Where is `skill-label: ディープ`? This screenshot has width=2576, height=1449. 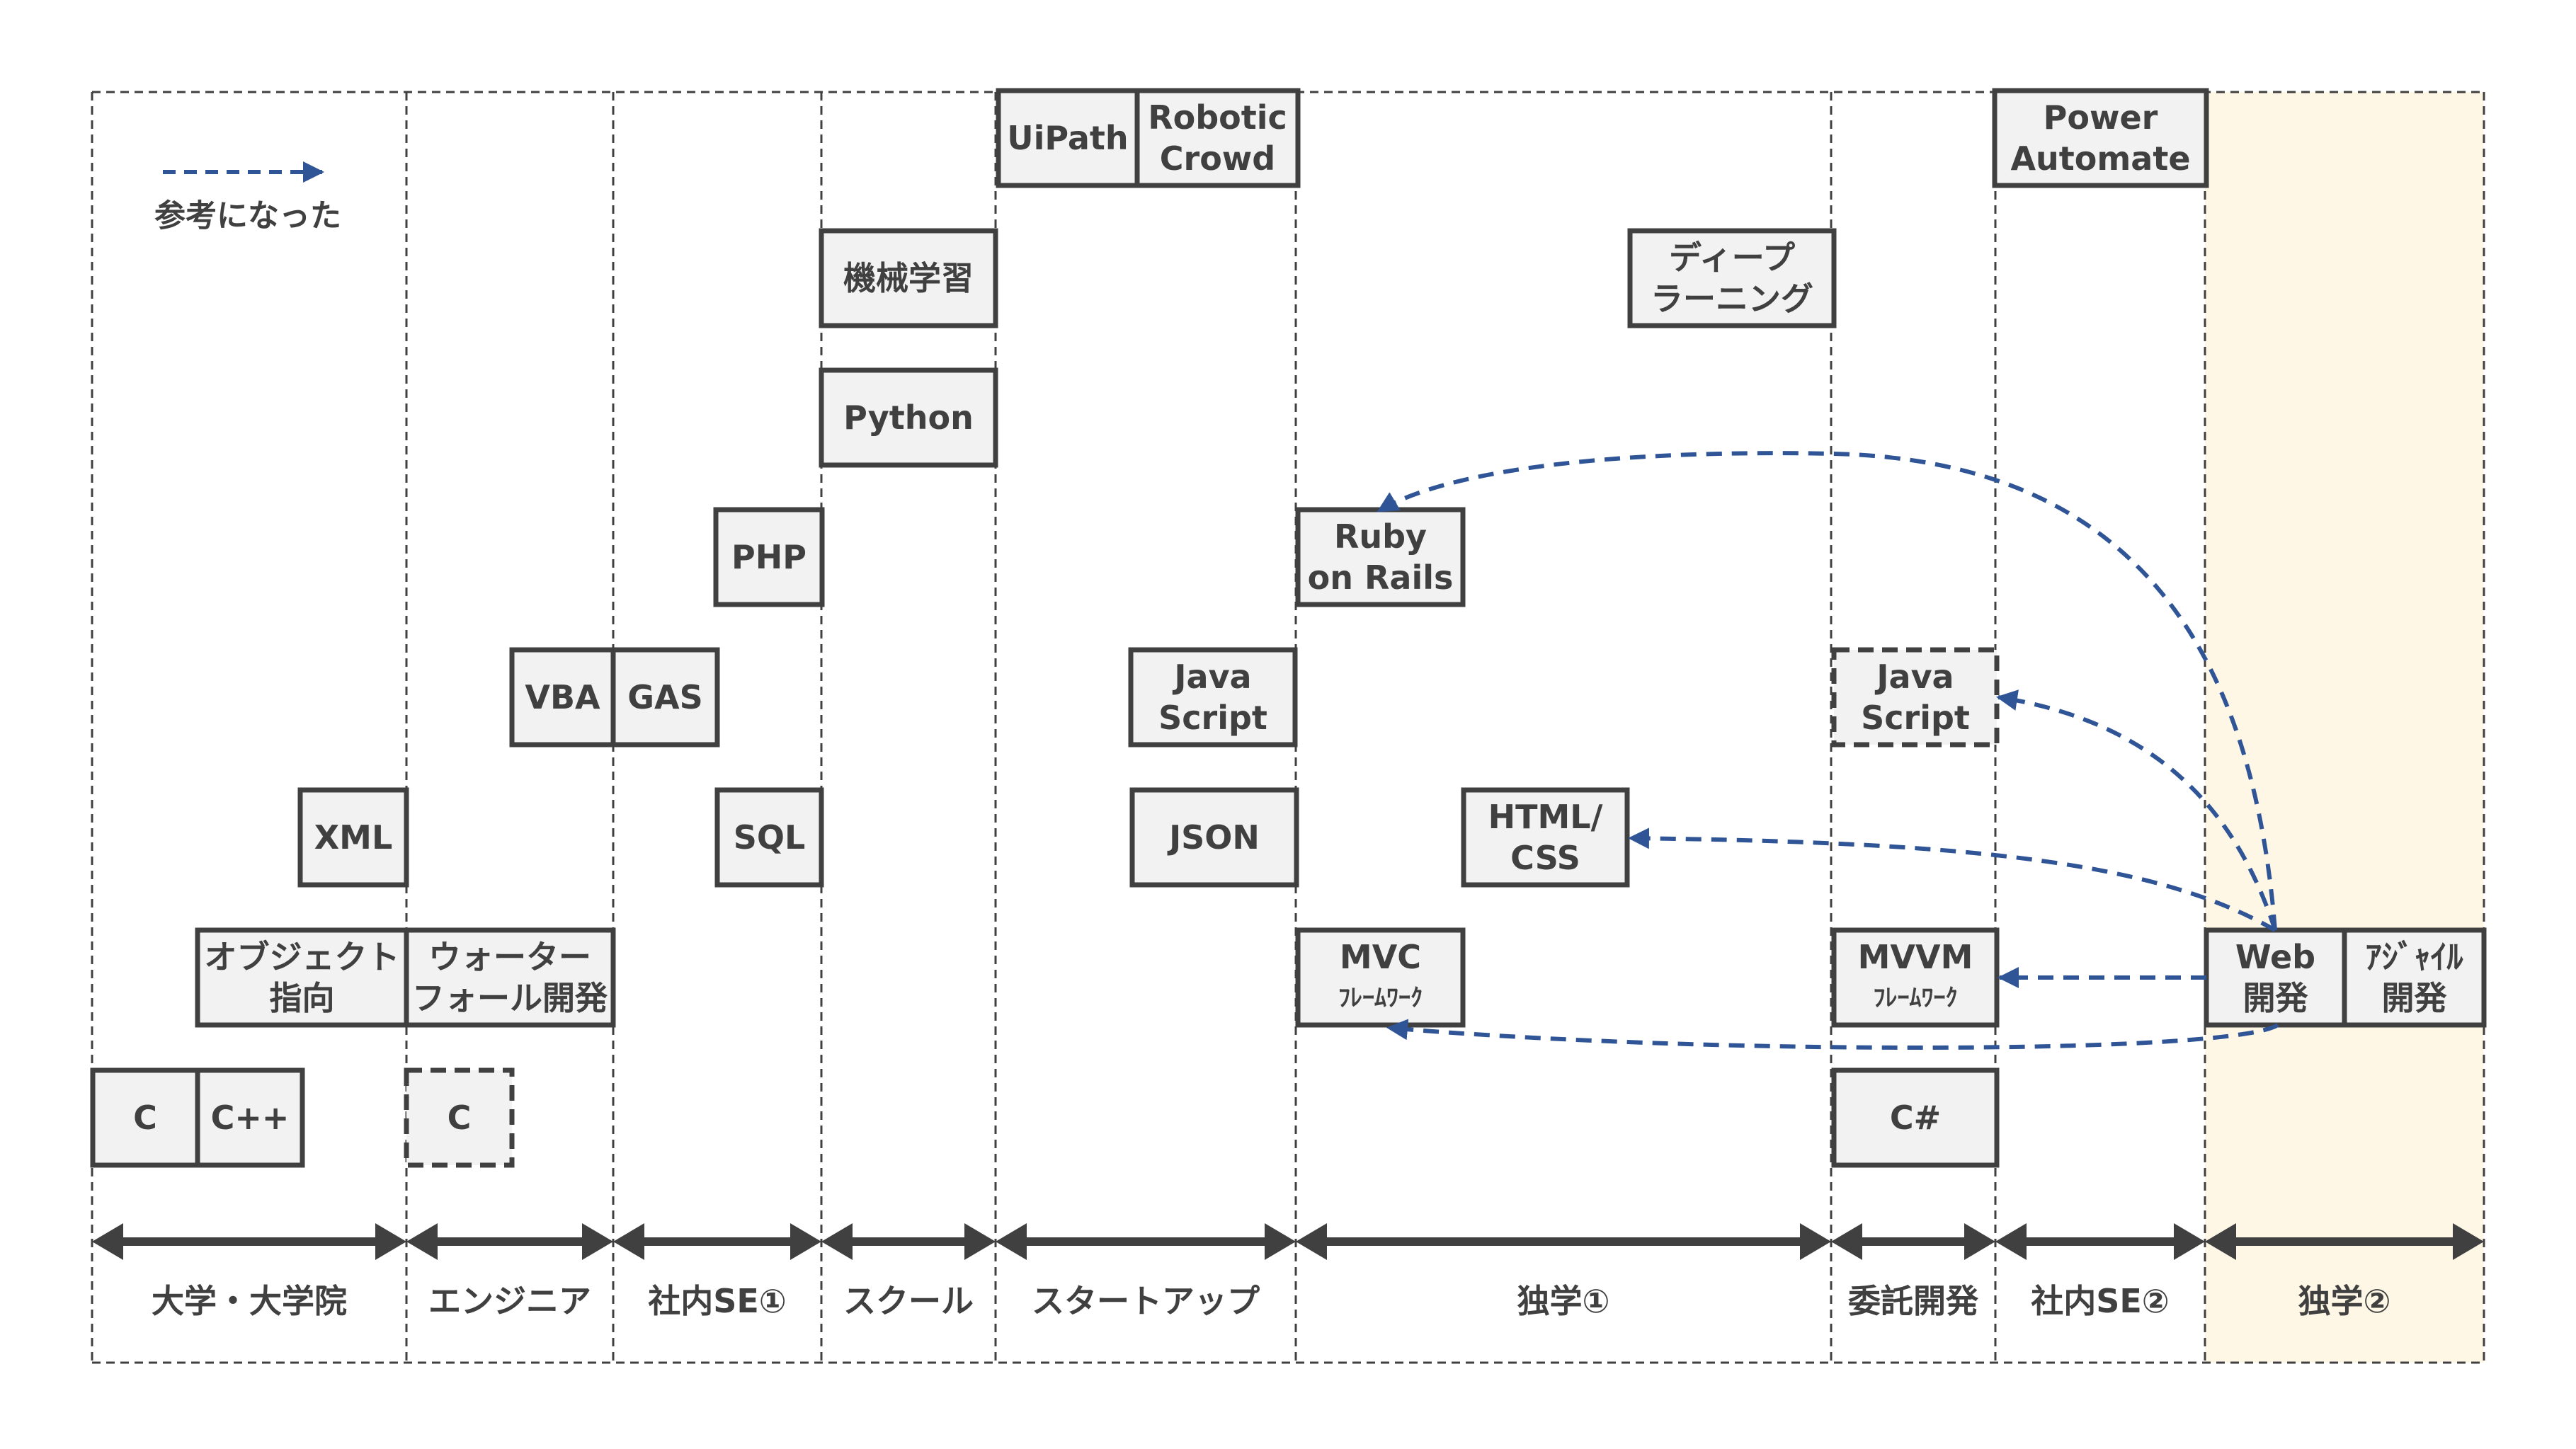 skill-label: ディープ is located at coordinates (1732, 258).